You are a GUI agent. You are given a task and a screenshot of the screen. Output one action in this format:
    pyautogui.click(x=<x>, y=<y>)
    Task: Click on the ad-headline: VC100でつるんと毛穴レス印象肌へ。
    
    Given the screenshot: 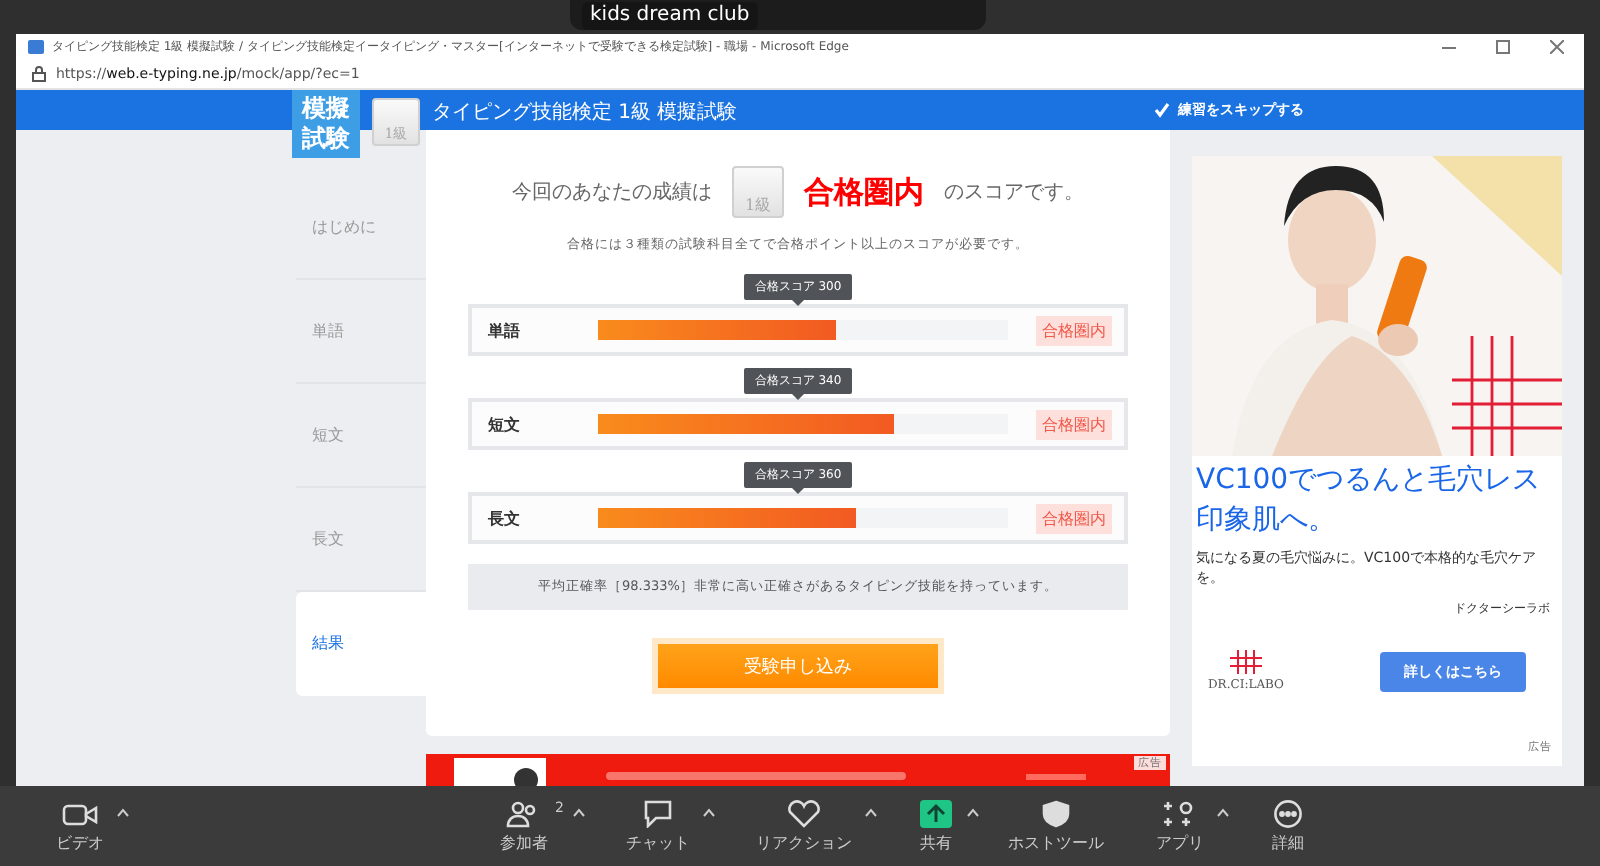 What is the action you would take?
    pyautogui.click(x=1368, y=501)
    